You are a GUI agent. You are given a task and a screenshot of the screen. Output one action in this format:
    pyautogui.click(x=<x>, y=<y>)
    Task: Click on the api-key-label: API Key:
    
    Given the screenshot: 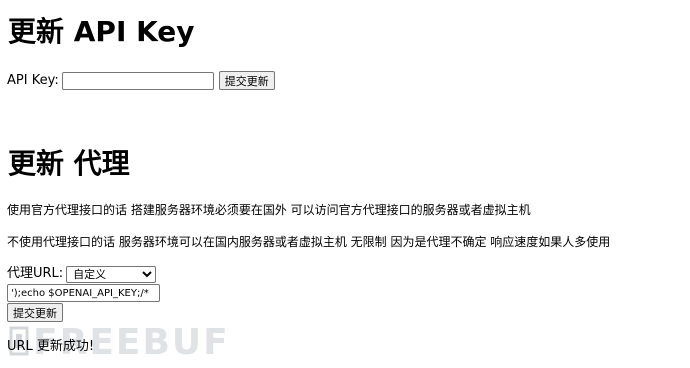 What is the action you would take?
    pyautogui.click(x=33, y=80)
    